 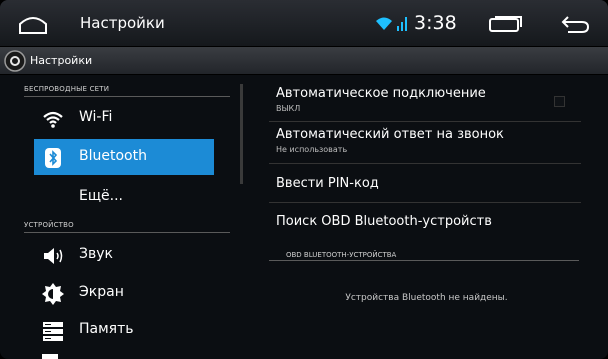 What do you see at coordinates (575, 24) in the screenshot?
I see `back-icon` at bounding box center [575, 24].